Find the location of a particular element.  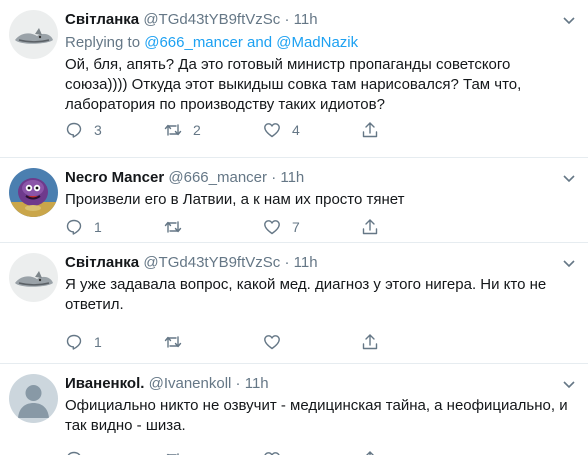

tweet-text-line: ответил. is located at coordinates (94, 304).